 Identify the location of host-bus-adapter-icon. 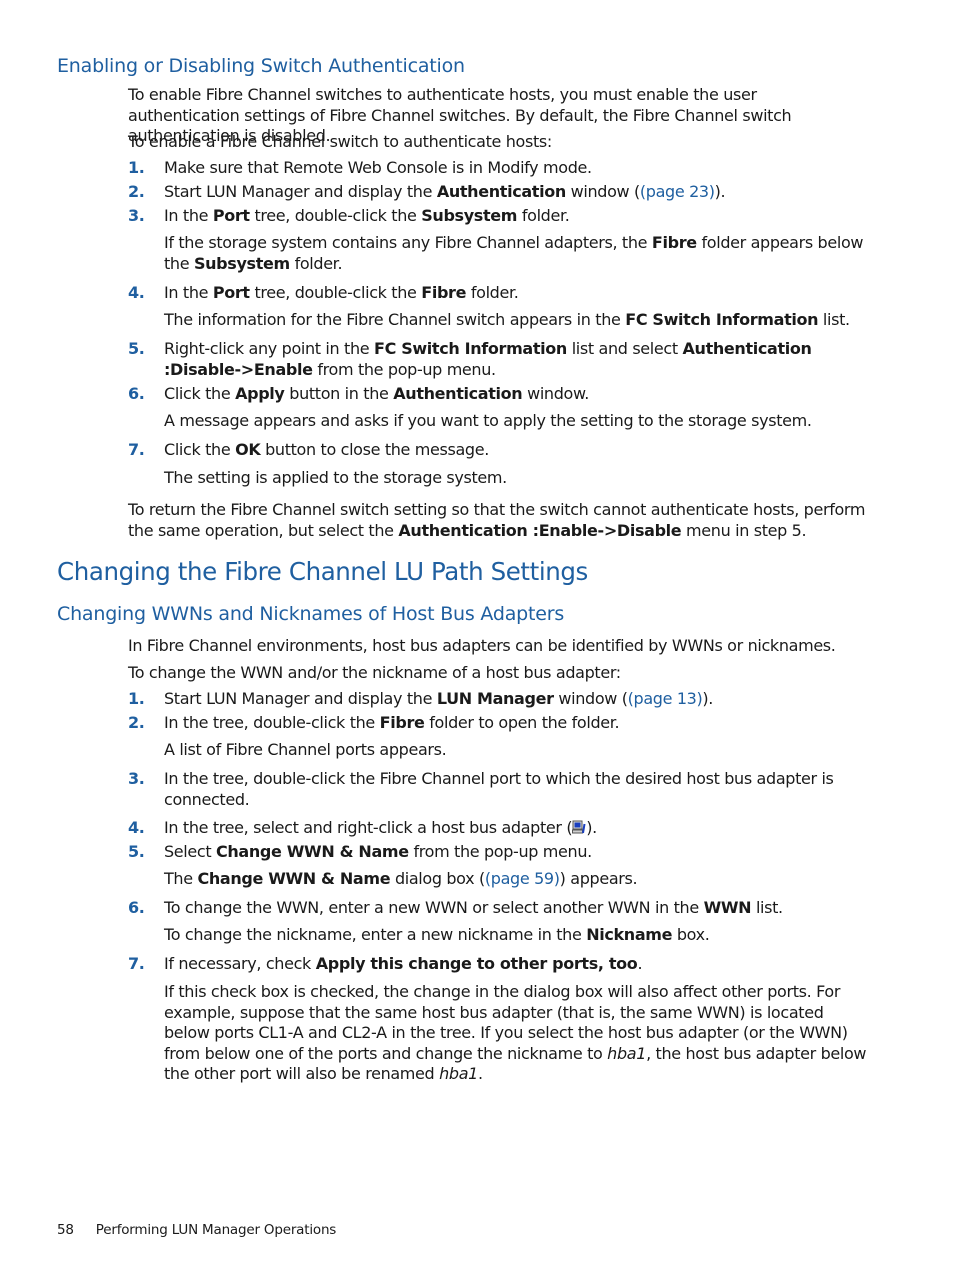
(579, 827).